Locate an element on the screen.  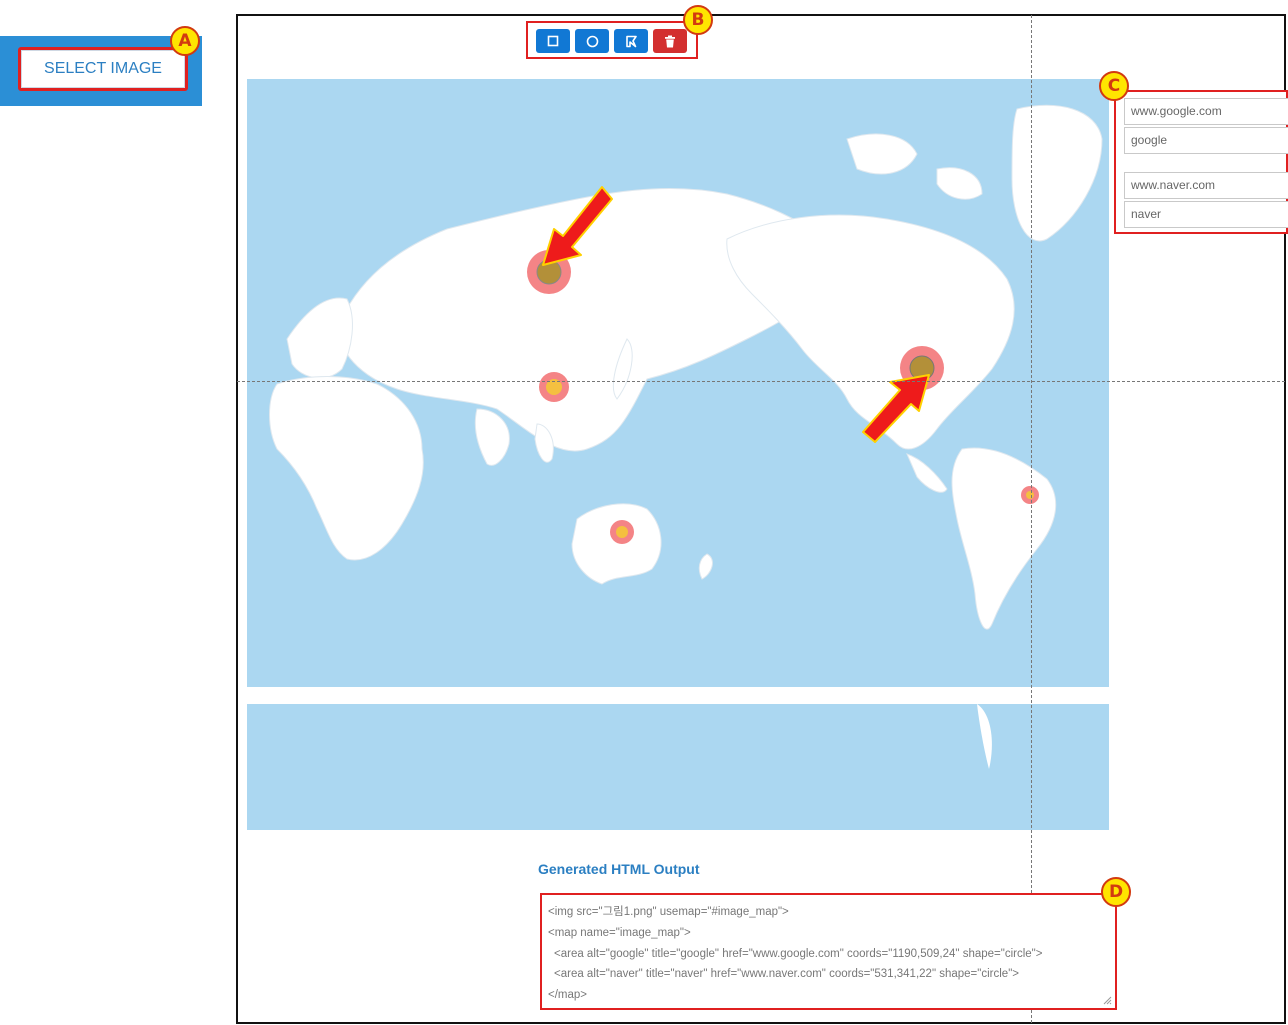
rectangle-tool-button is located at coordinates (553, 41).